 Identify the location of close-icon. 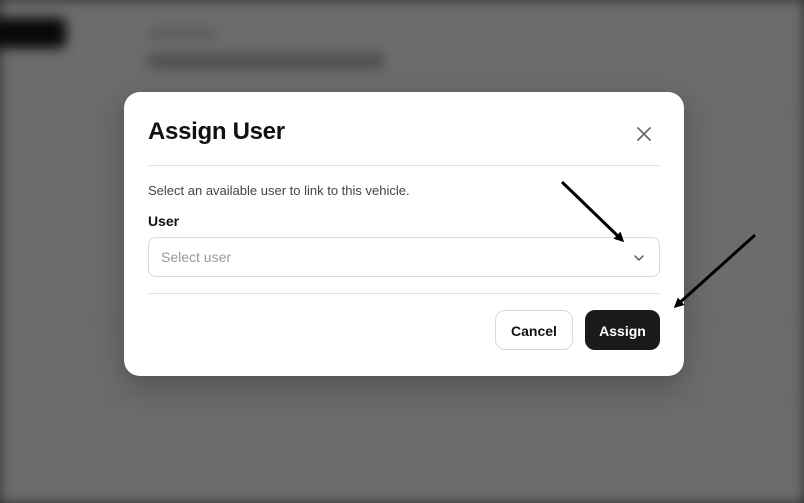
(644, 134).